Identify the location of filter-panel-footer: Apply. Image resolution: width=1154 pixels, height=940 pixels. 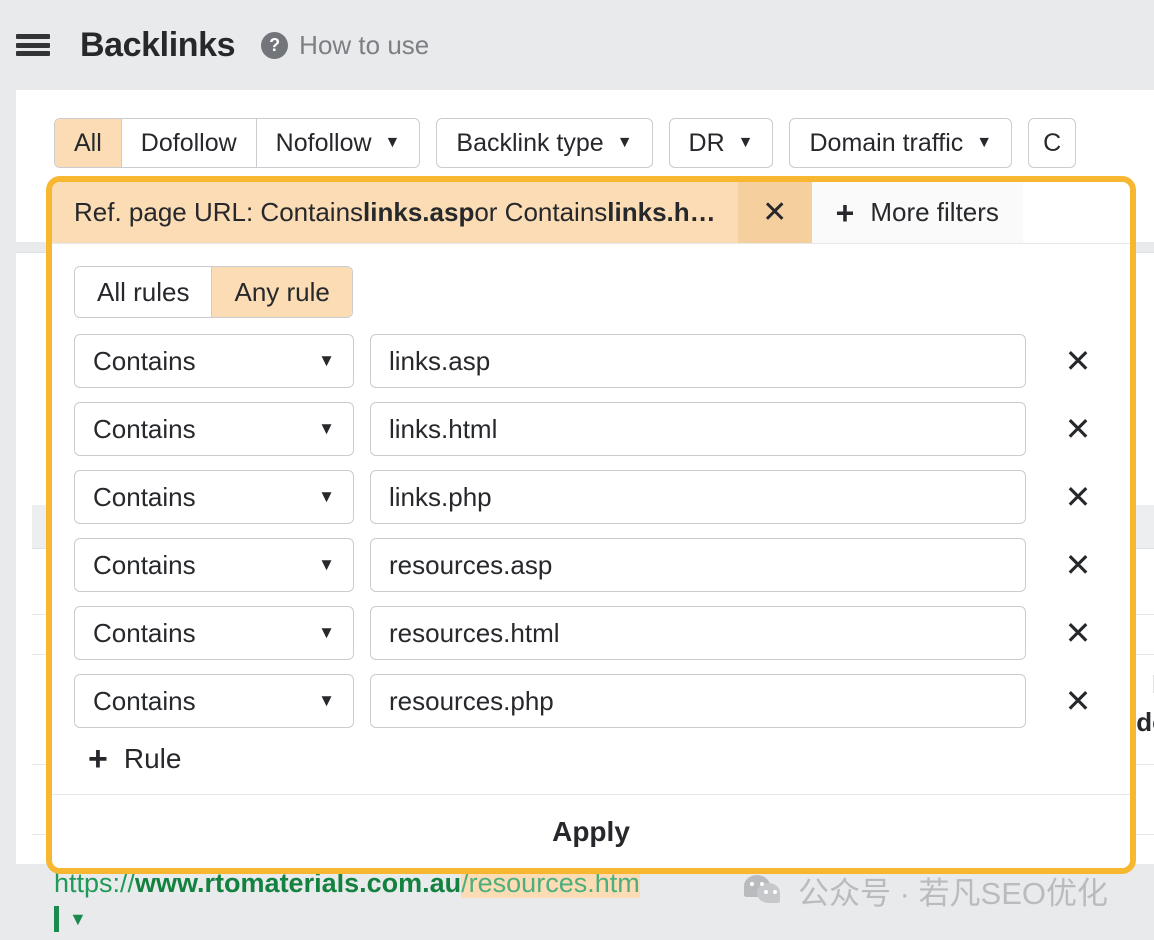
(591, 831).